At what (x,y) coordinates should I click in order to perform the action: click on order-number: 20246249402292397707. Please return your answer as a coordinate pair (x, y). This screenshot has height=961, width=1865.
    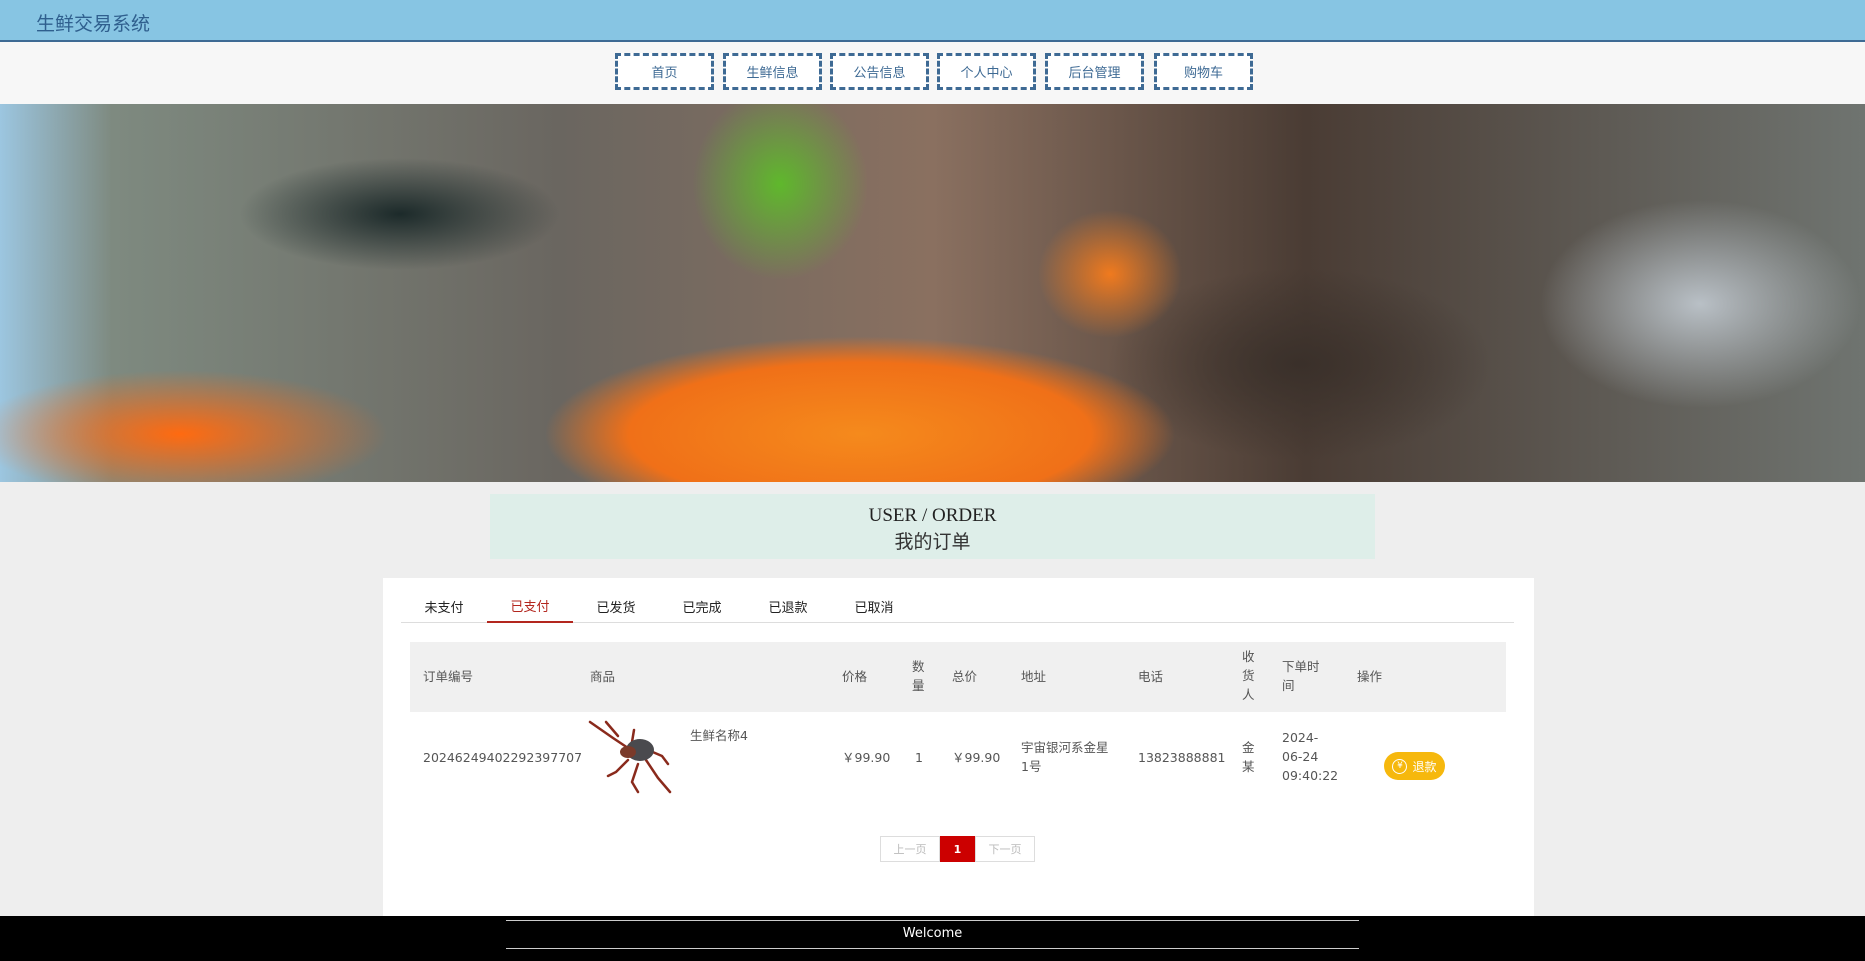
    Looking at the image, I should click on (503, 757).